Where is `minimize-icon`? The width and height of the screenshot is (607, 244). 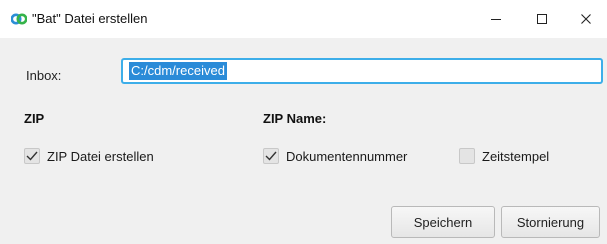 minimize-icon is located at coordinates (496, 19).